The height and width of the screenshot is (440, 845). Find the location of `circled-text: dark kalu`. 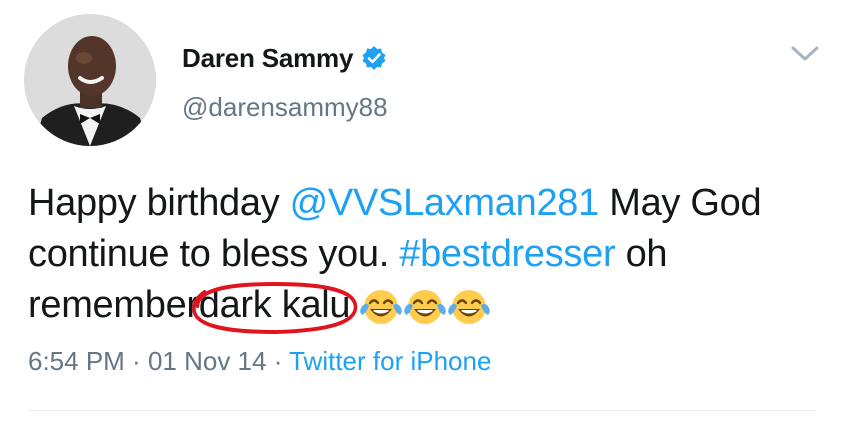

circled-text: dark kalu is located at coordinates (274, 307).